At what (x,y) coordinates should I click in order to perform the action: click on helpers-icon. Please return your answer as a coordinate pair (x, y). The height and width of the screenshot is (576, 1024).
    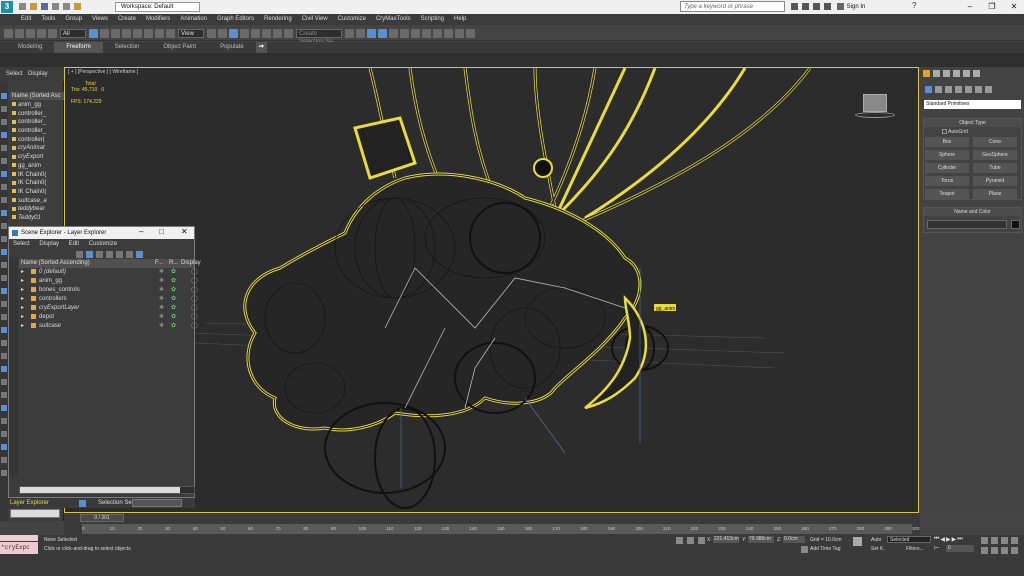
    Looking at the image, I should click on (968, 89).